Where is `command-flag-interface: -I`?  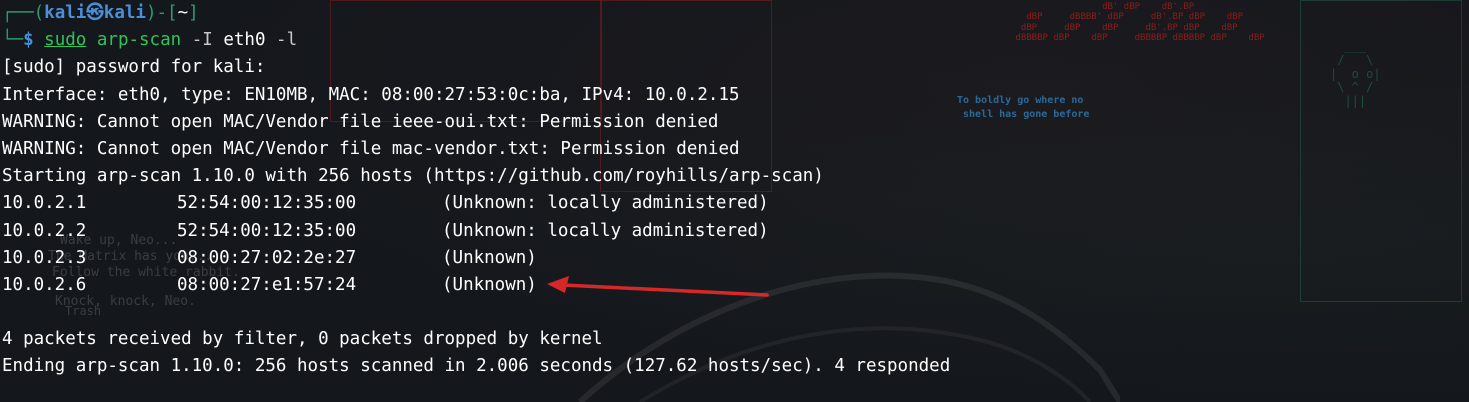 command-flag-interface: -I is located at coordinates (202, 40).